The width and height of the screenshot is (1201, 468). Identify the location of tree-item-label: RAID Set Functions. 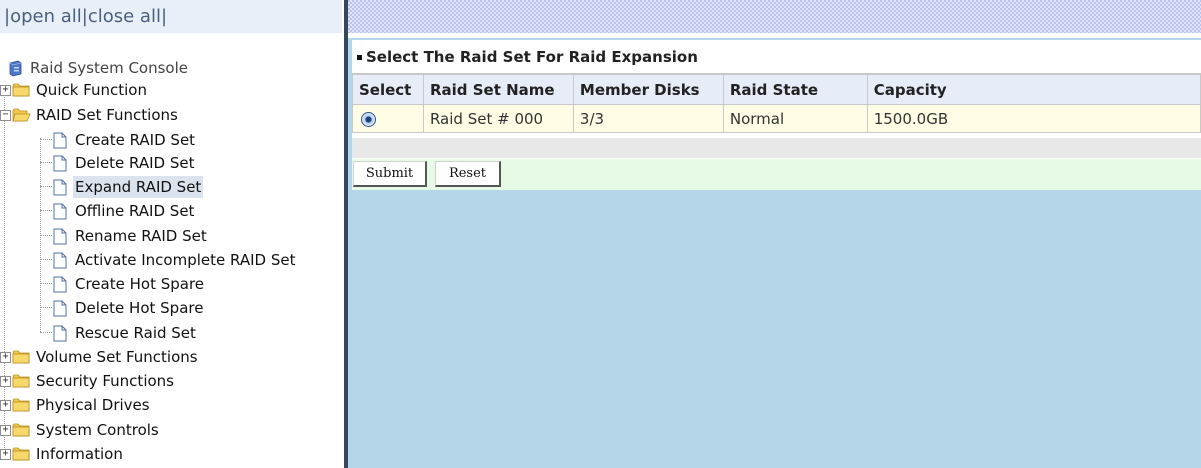
(107, 115).